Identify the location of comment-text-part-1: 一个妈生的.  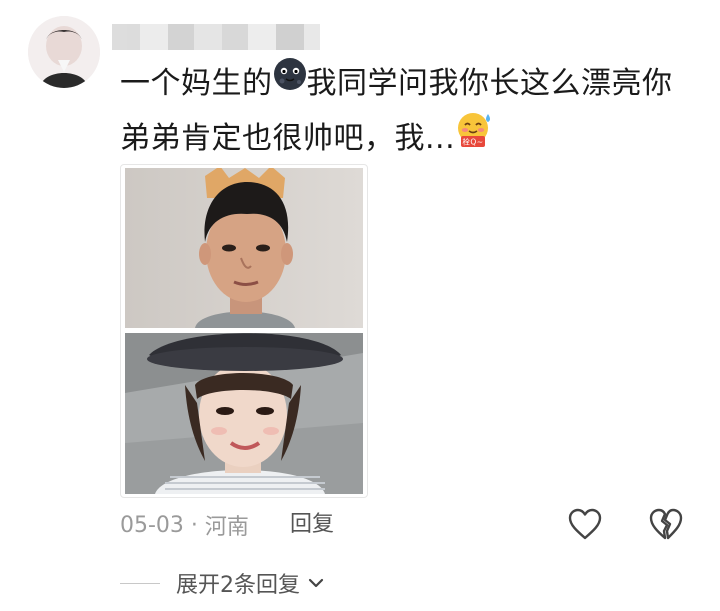
(196, 83).